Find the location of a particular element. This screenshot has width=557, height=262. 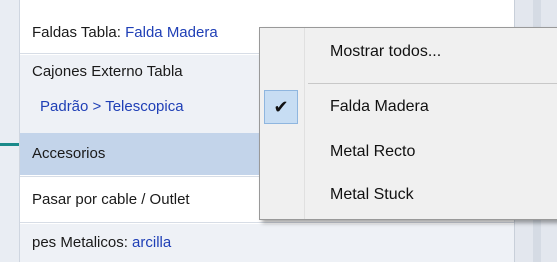

property-row-pies: pes Metalicos: arcilla is located at coordinates (267, 243).